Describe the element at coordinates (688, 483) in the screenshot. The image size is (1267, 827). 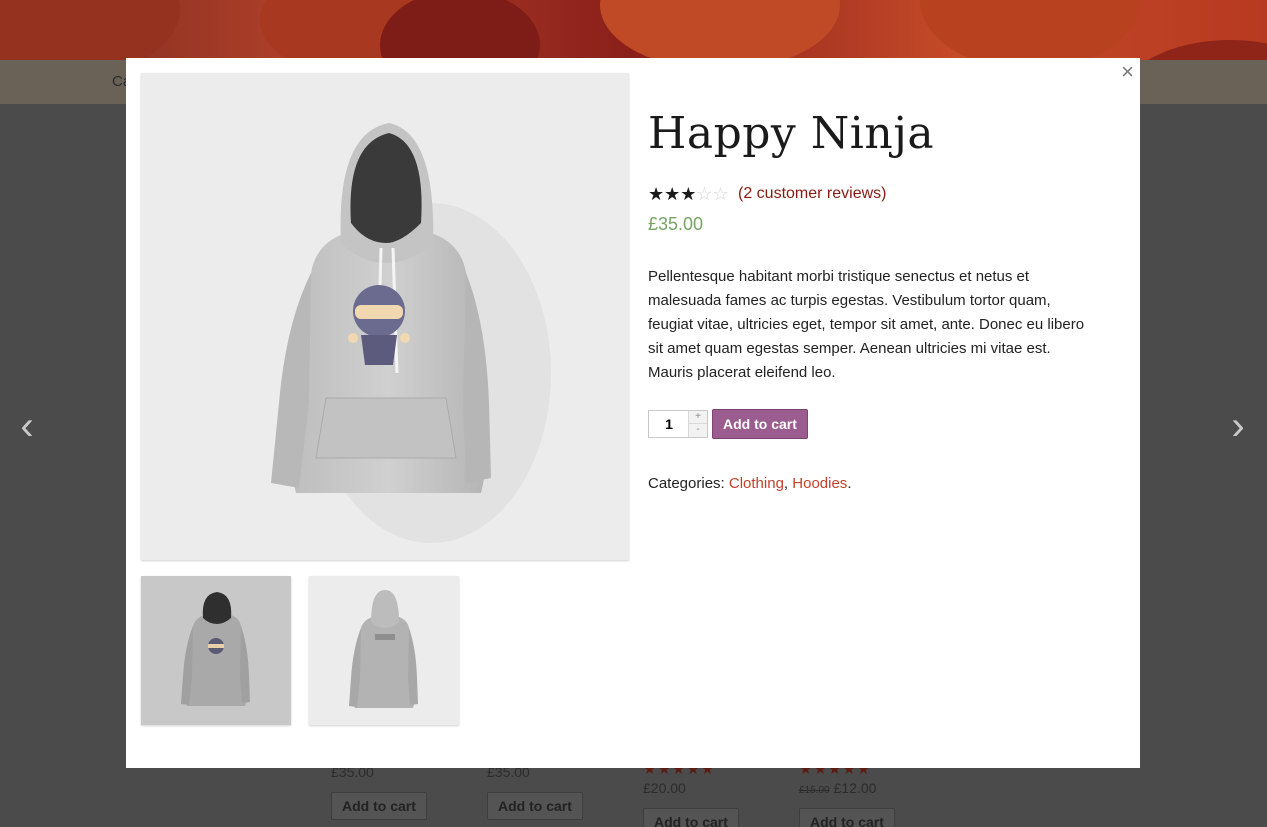
I see `categories-label: Categories:` at that location.